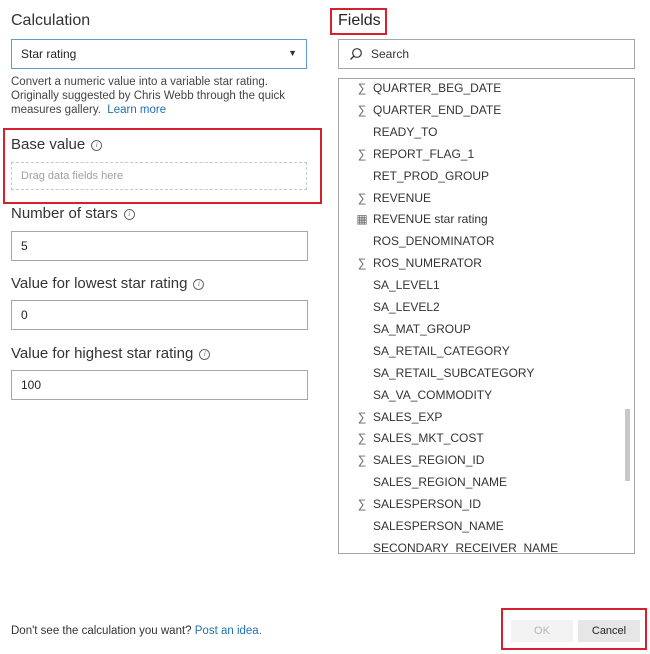 Image resolution: width=650 pixels, height=654 pixels. I want to click on number-of-stars-label: Number of stars i, so click(73, 213).